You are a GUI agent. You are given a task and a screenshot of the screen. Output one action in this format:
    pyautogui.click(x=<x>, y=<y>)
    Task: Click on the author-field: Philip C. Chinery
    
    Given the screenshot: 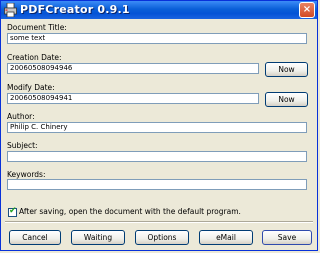 What is the action you would take?
    pyautogui.click(x=157, y=127)
    